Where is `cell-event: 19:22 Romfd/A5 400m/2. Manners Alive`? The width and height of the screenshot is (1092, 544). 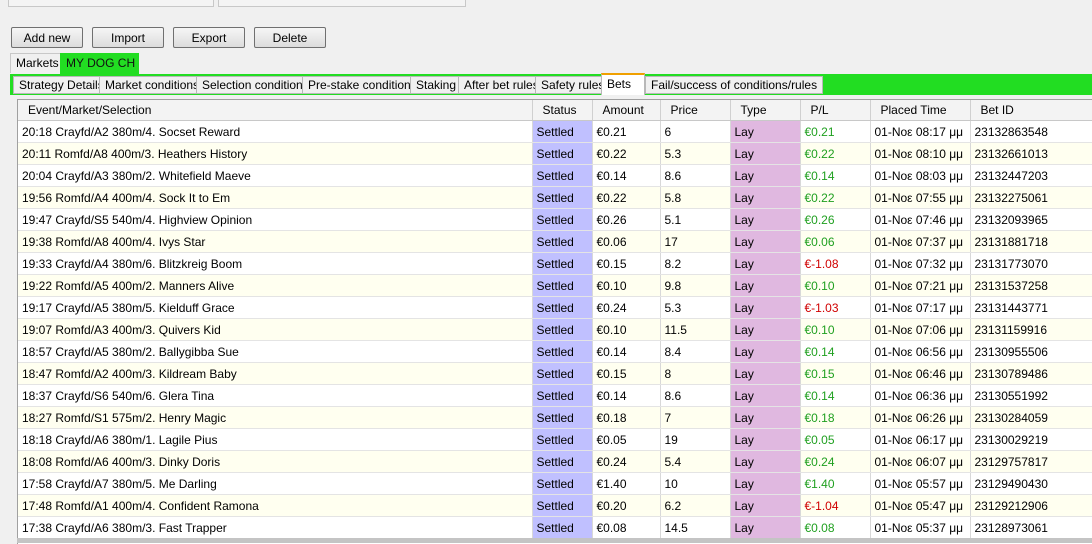
cell-event: 19:22 Romfd/A5 400m/2. Manners Alive is located at coordinates (275, 285).